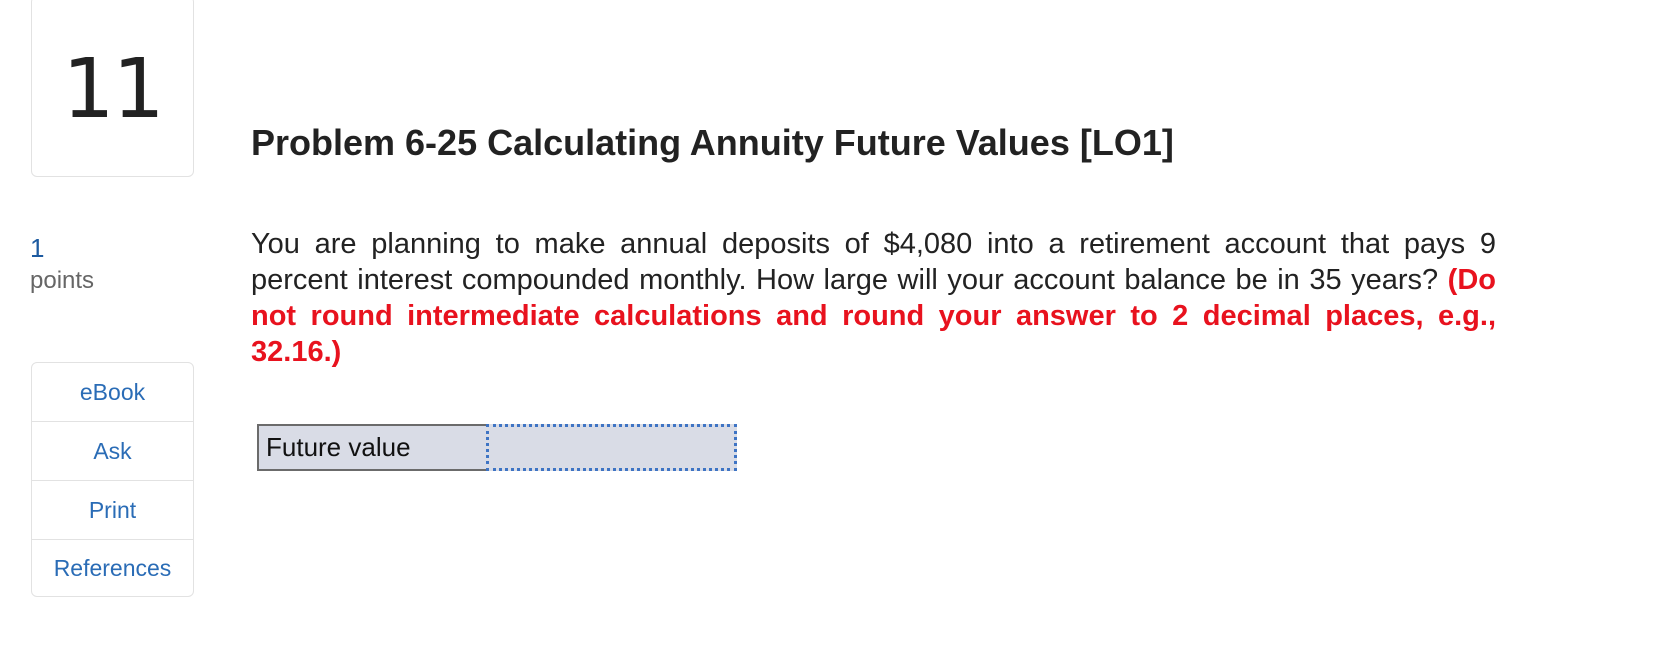 This screenshot has width=1678, height=654. Describe the element at coordinates (62, 280) in the screenshot. I see `points-label: points` at that location.